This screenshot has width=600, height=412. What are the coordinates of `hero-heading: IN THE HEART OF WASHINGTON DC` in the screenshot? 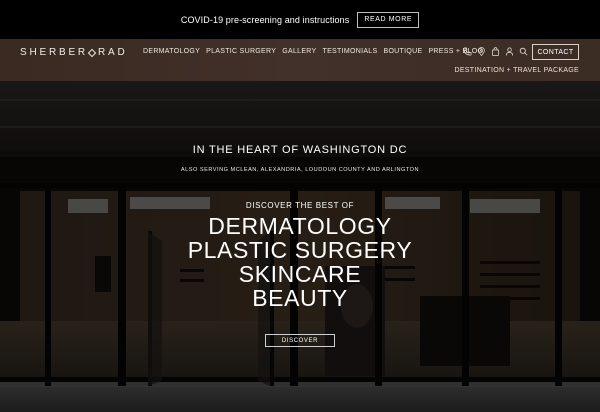 It's located at (300, 150).